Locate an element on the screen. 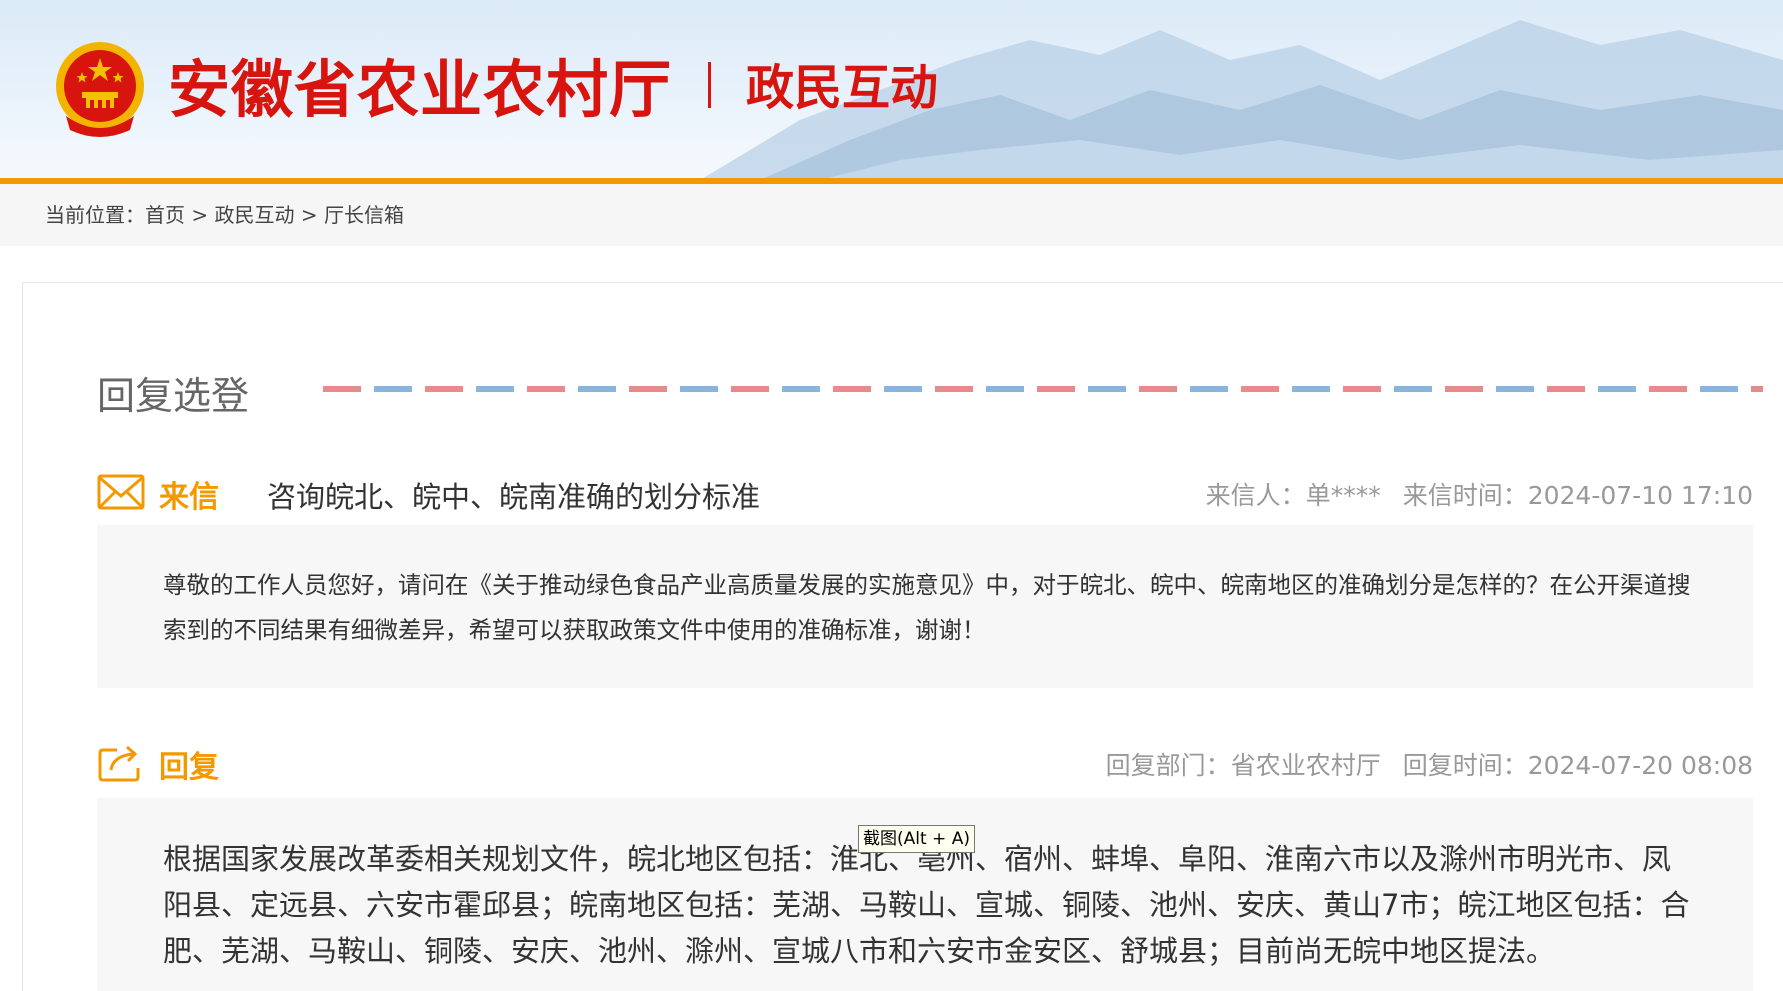 This screenshot has height=991, width=1783. site-title: 安徽省农业农村厅 is located at coordinates (420, 89).